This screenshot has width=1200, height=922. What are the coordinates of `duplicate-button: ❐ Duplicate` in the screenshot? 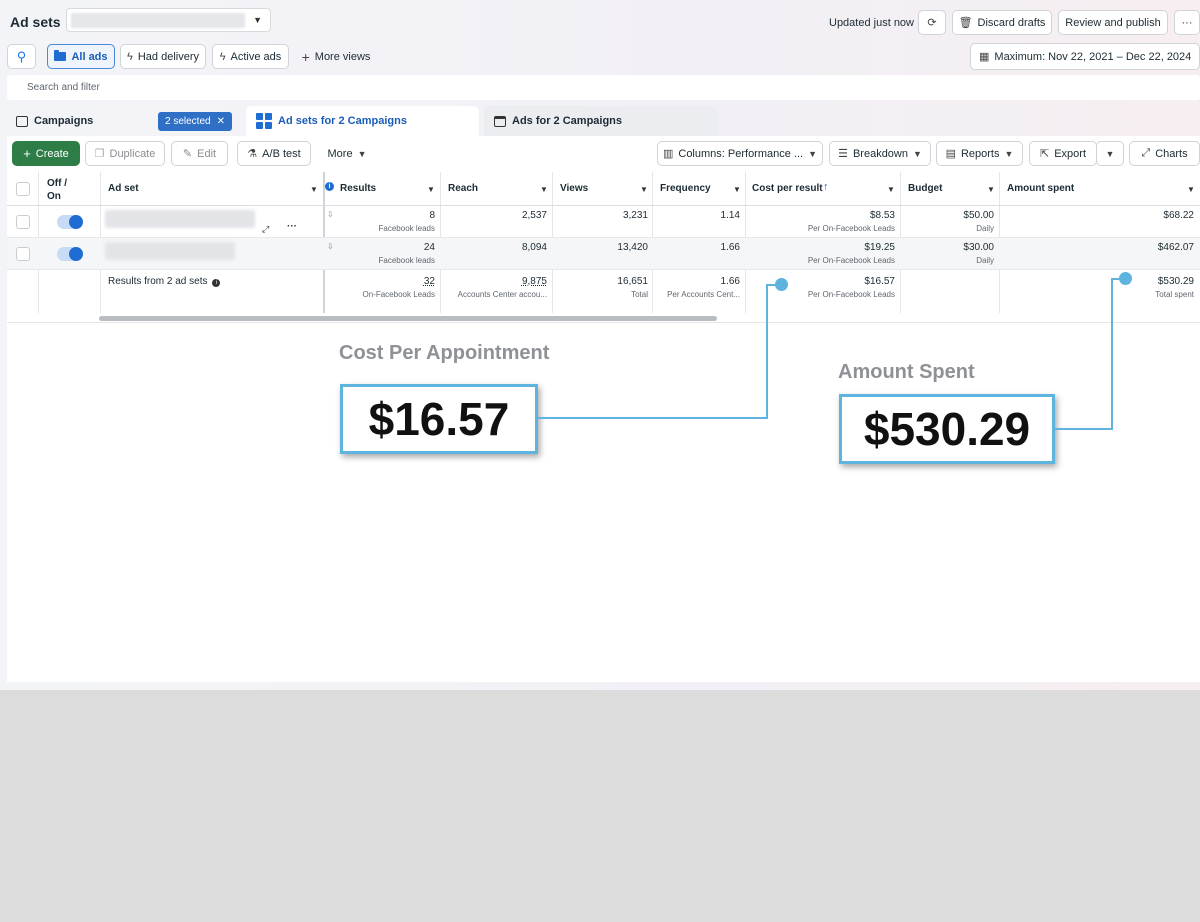 It's located at (125, 153).